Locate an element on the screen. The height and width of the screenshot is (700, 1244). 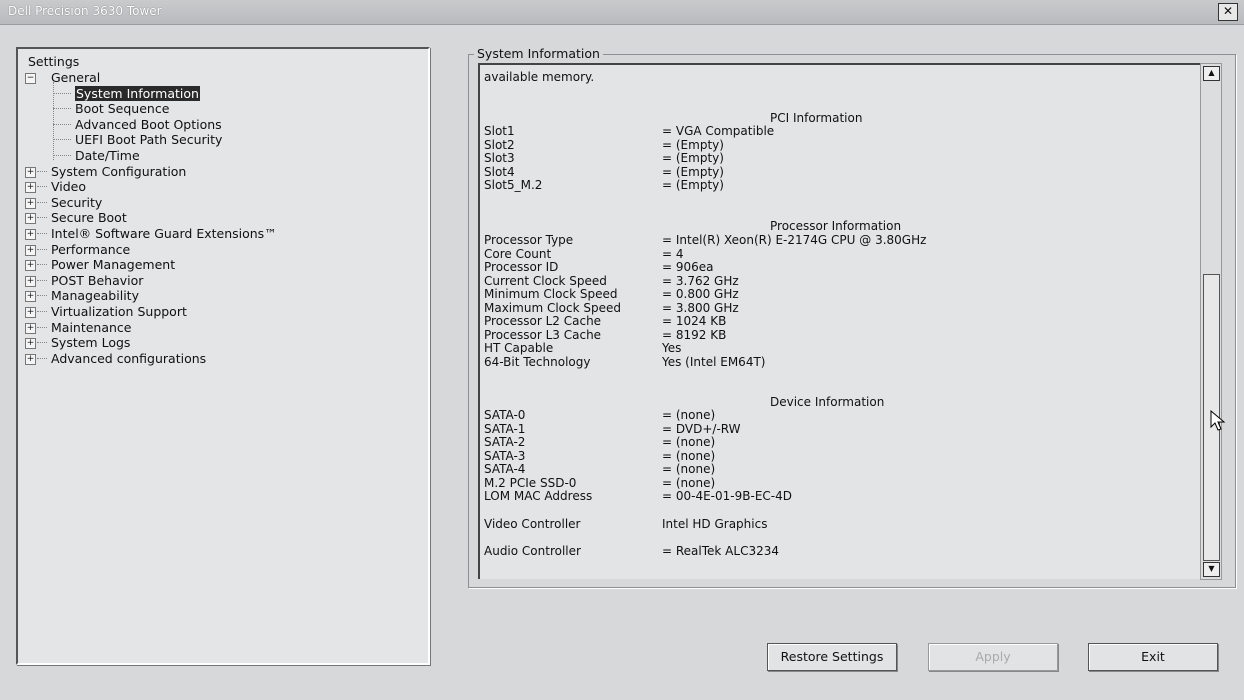
tree-item-general-child: UEFI Boot Path Security is located at coordinates (148, 139).